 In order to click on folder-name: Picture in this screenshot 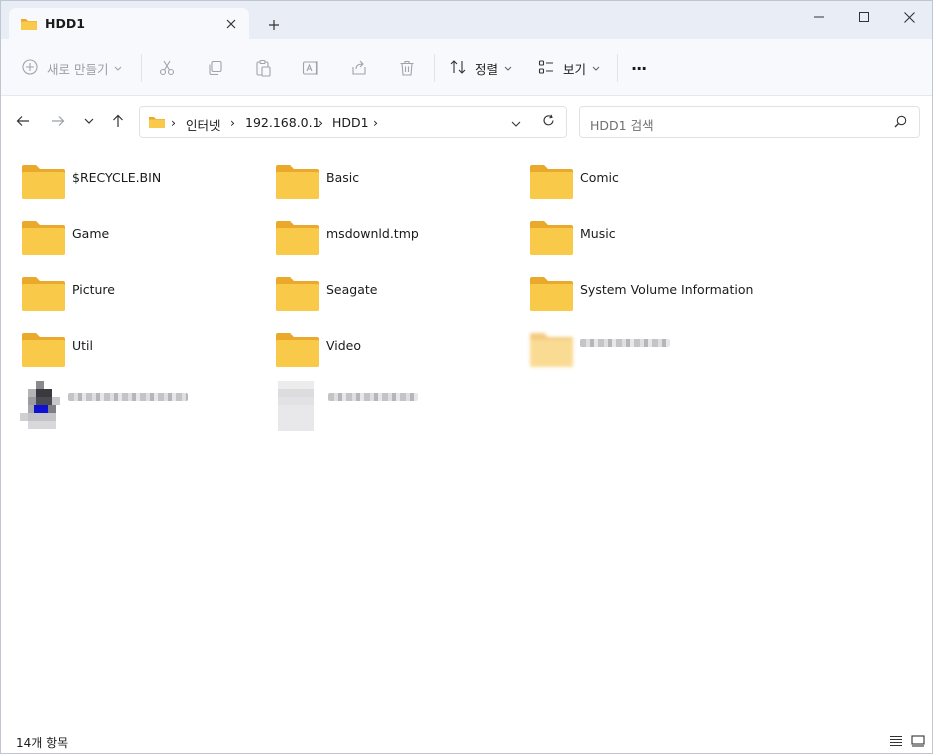, I will do `click(93, 289)`.